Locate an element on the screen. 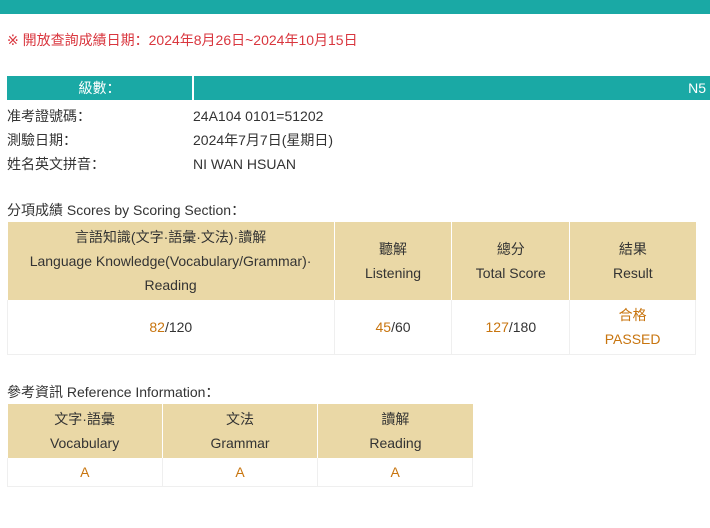 This screenshot has width=710, height=528. scores-value-row: 82/120 45/60 127/180 合格 PASSED is located at coordinates (351, 327).